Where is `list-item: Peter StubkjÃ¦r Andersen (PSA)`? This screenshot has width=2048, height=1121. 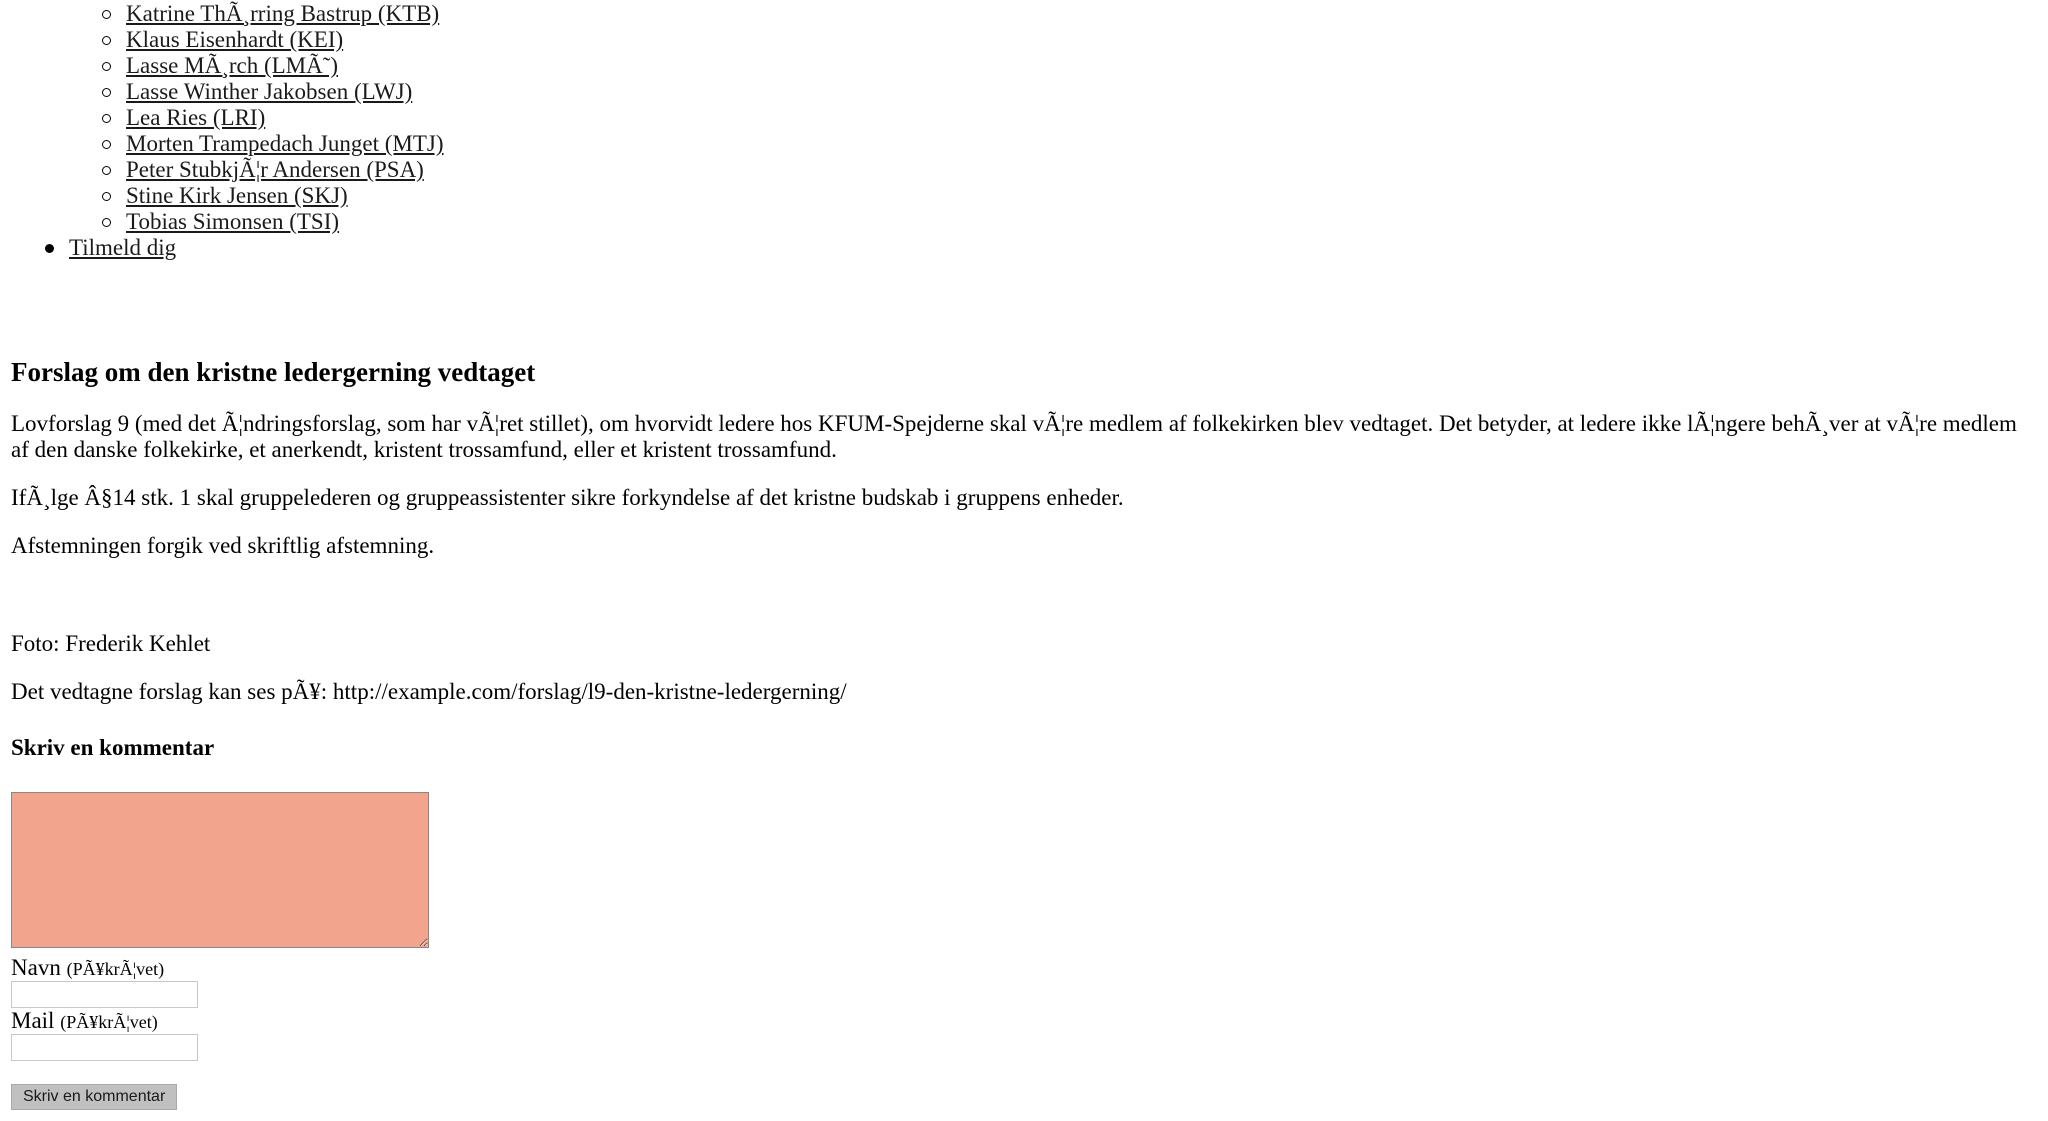 list-item: Peter StubkjÃ¦r Andersen (PSA) is located at coordinates (251, 170).